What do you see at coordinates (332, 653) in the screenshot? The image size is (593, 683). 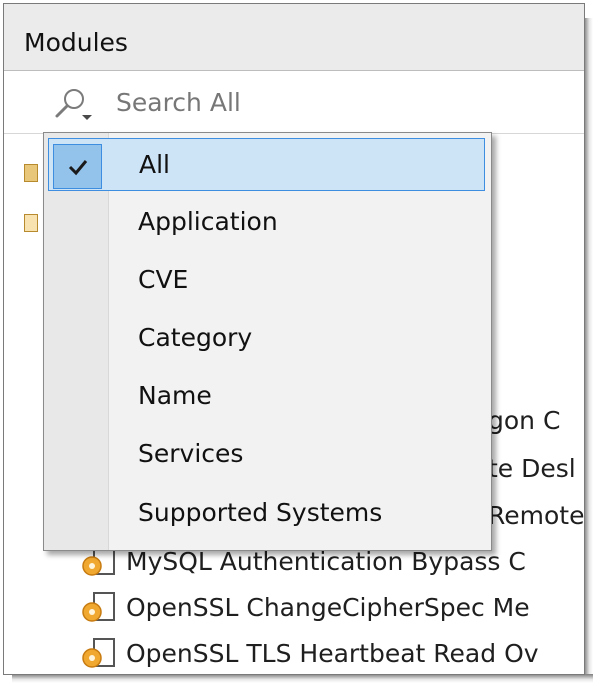 I see `tree-item-label: OpenSSL TLS Heartbeat Read Ov` at bounding box center [332, 653].